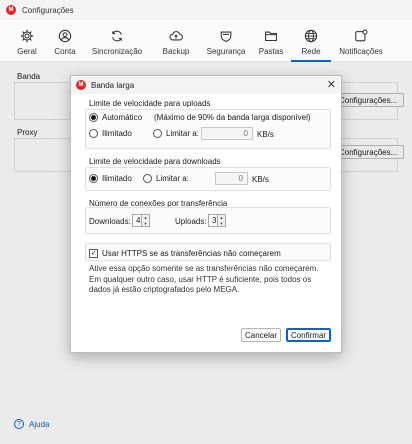 This screenshot has width=412, height=444. I want to click on downloads-count-label: Downloads:, so click(110, 221).